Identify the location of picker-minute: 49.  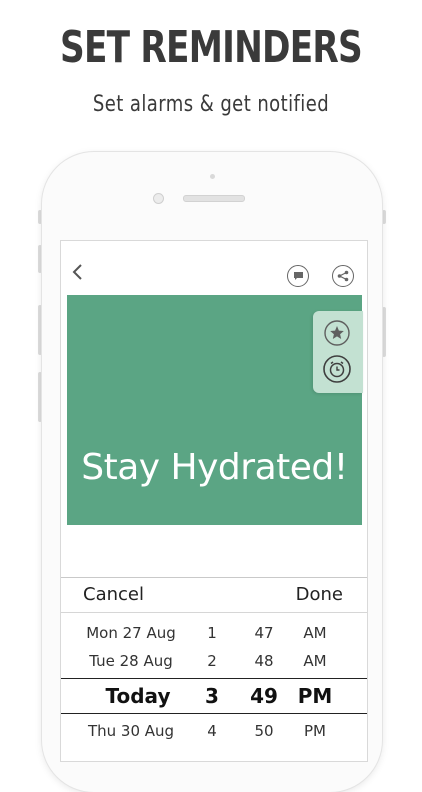
(264, 696).